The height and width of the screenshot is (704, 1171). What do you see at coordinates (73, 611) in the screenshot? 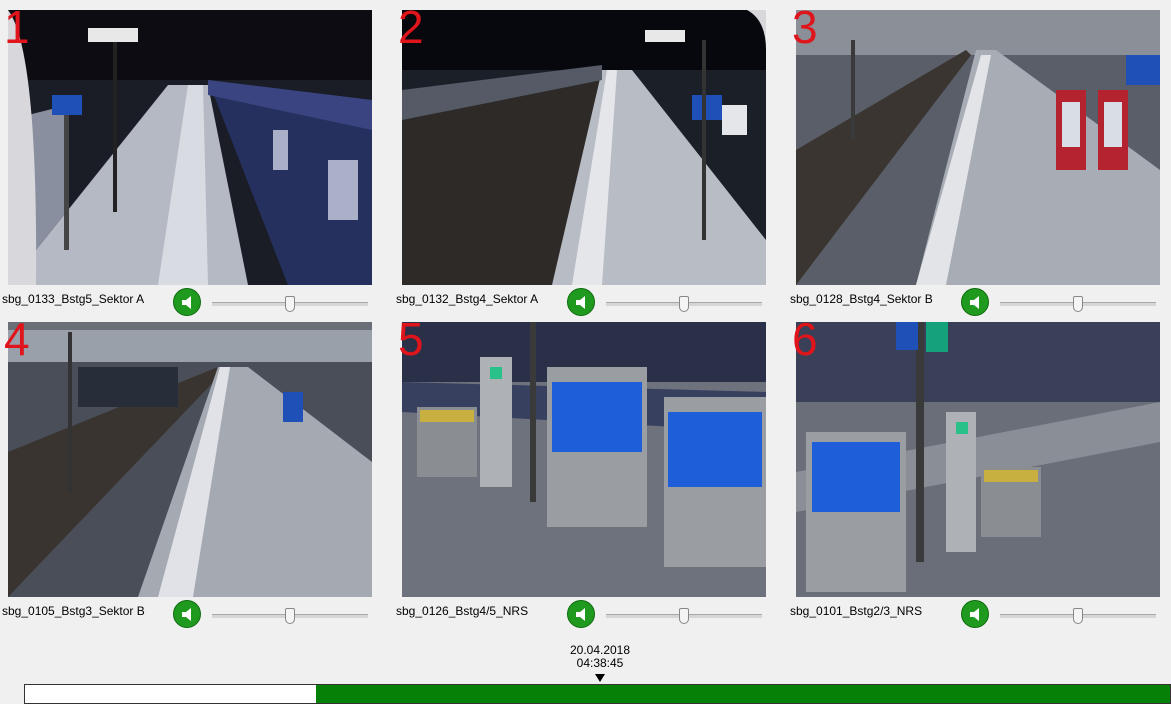
I see `camera-label: sbg_0105_Bstg3_Sektor B` at bounding box center [73, 611].